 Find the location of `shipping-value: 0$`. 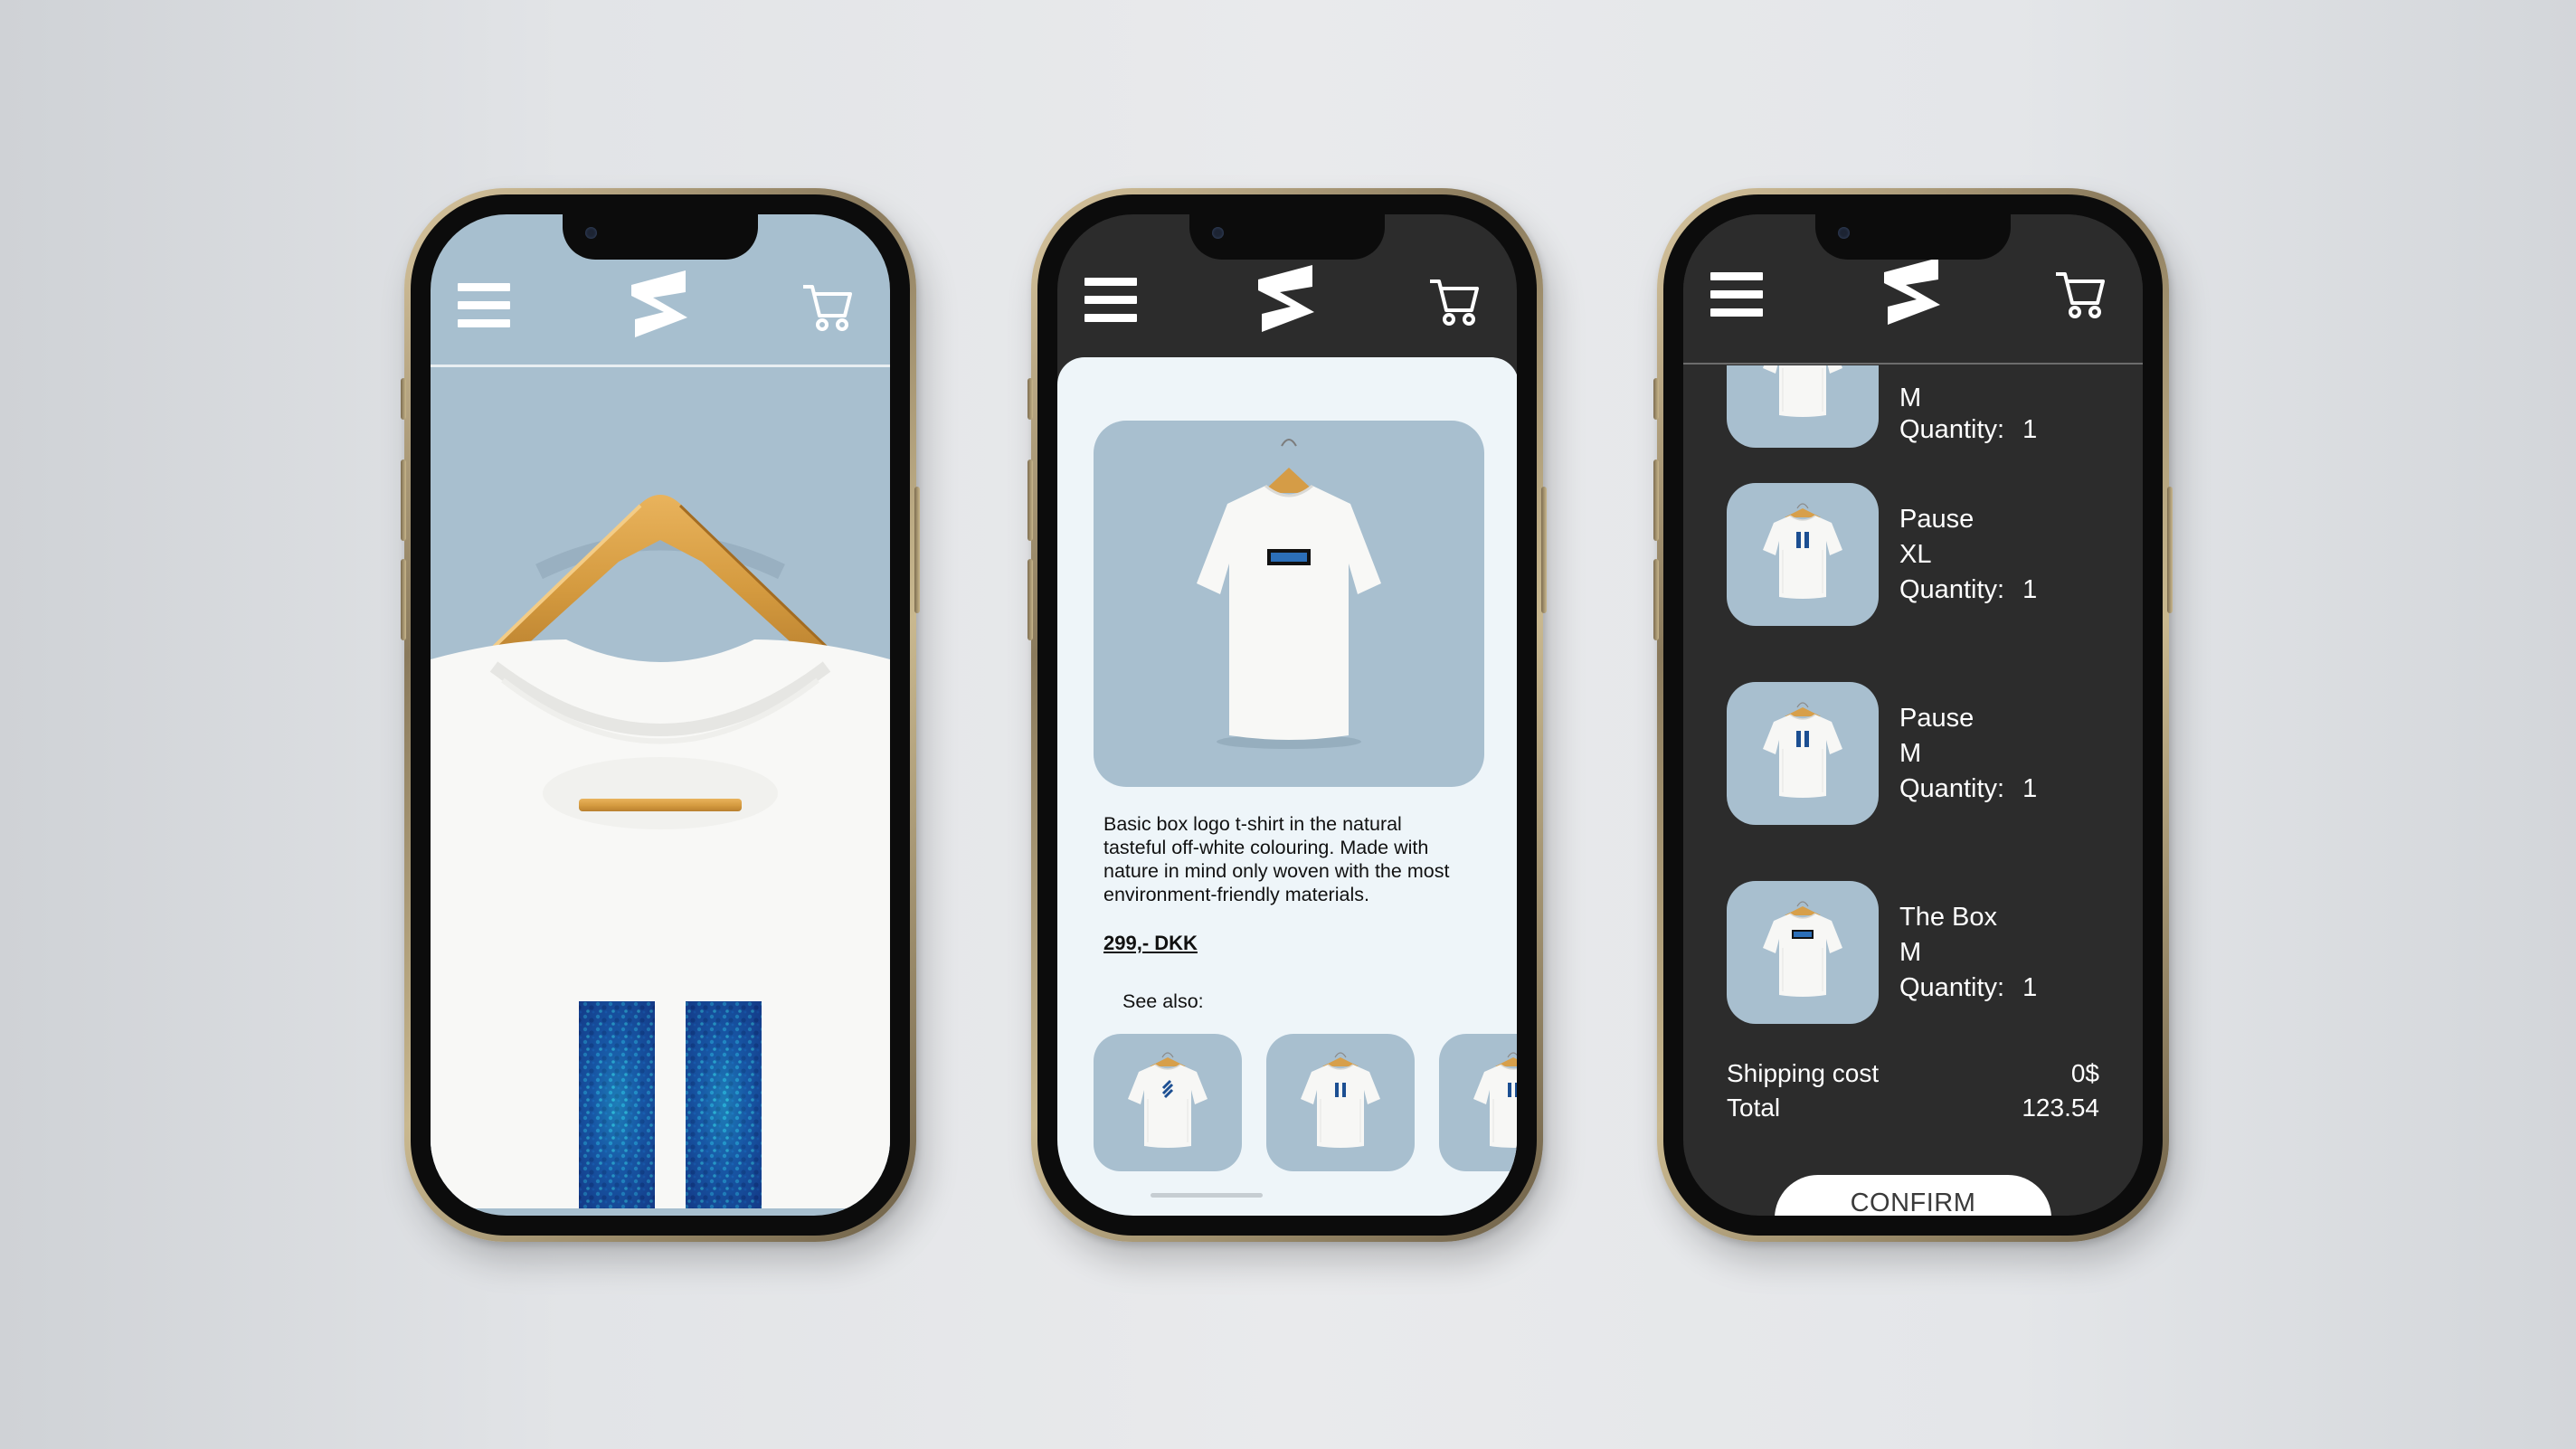

shipping-value: 0$ is located at coordinates (2085, 1073).